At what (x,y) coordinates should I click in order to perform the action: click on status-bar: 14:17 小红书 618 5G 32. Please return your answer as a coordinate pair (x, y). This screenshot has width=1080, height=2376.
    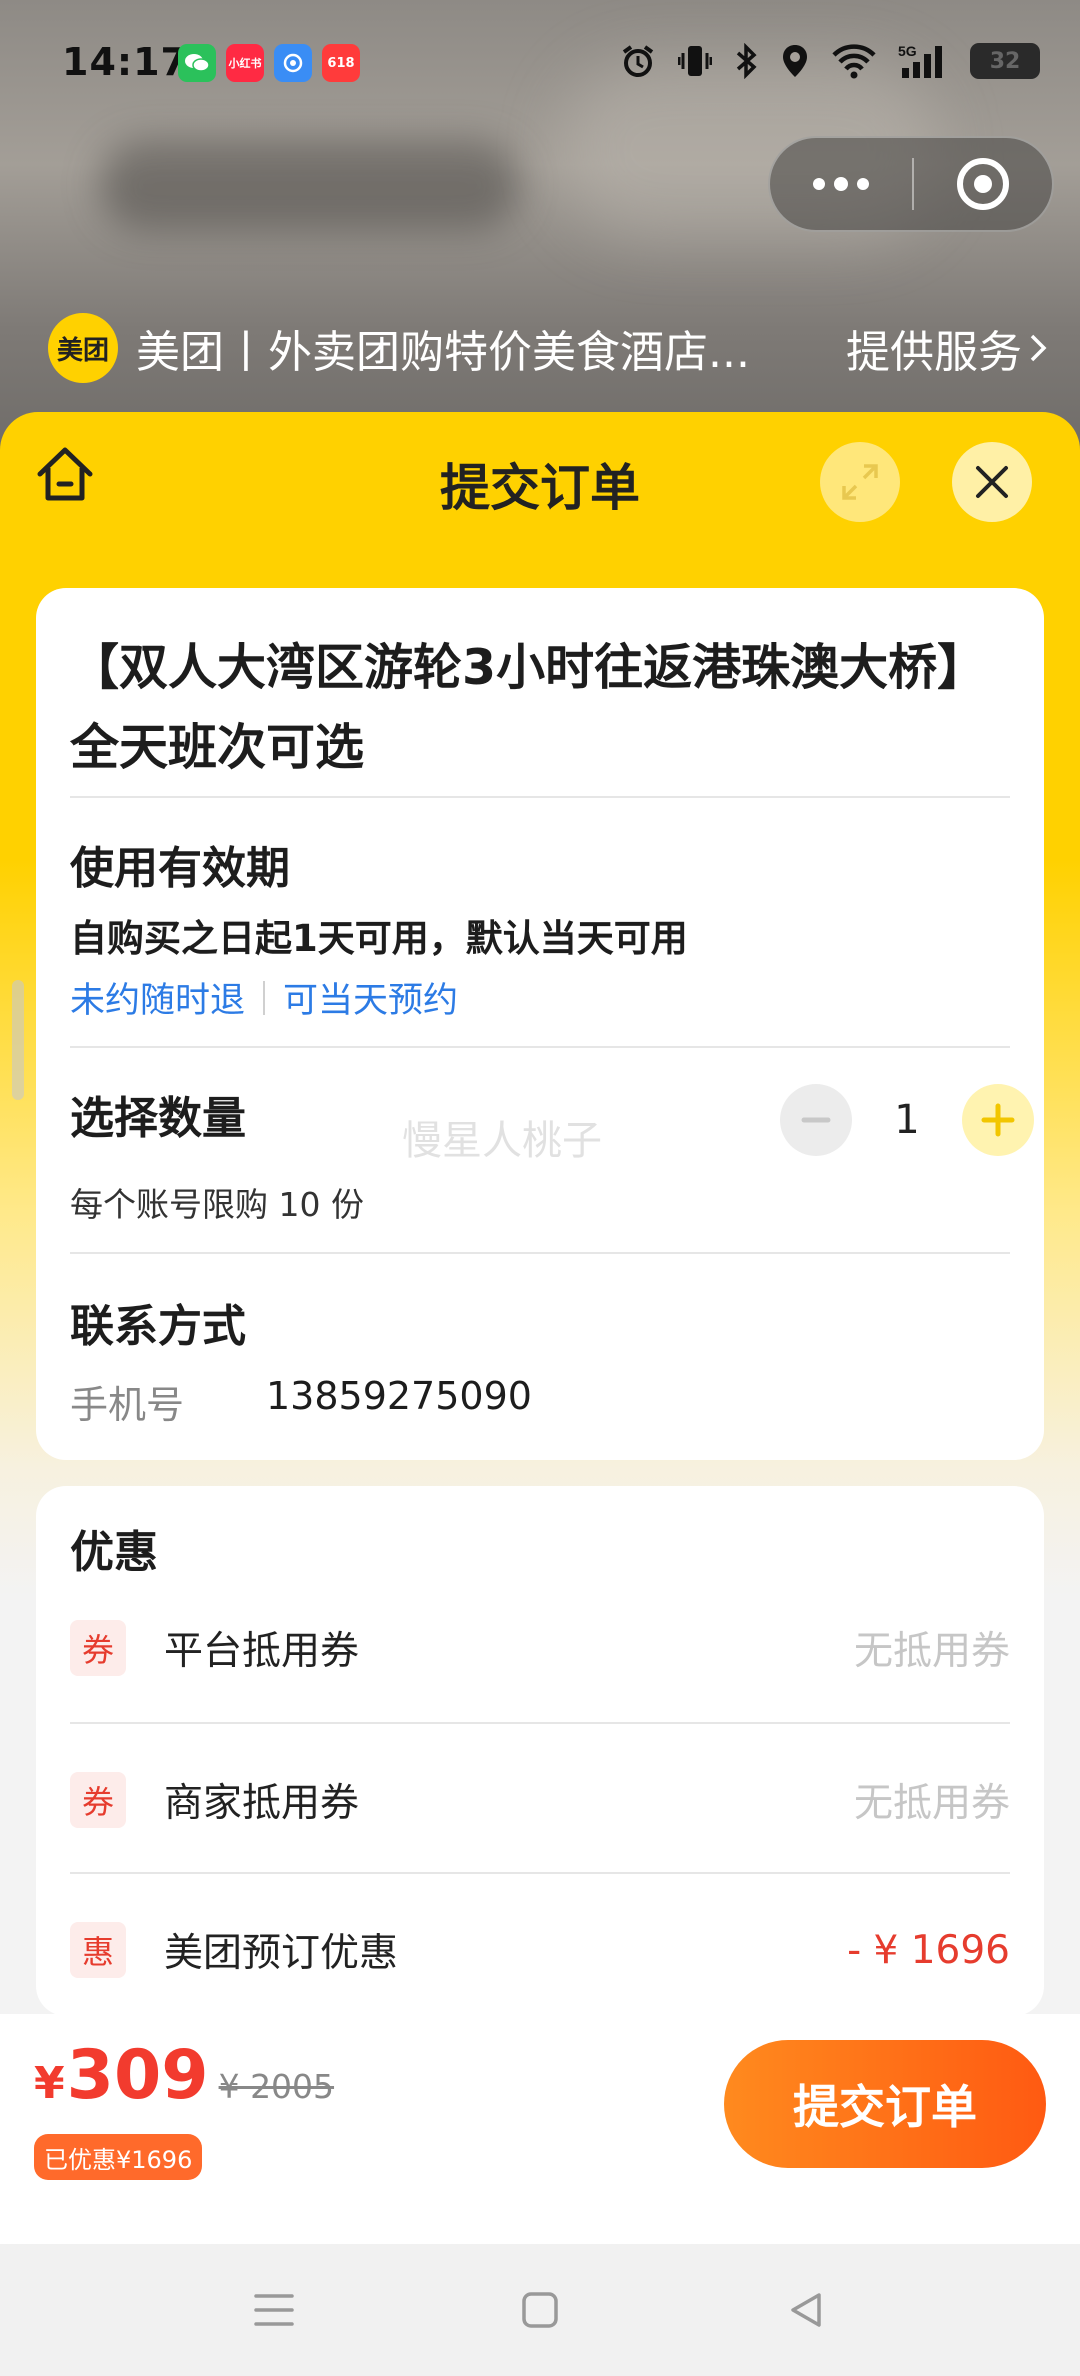
    Looking at the image, I should click on (540, 60).